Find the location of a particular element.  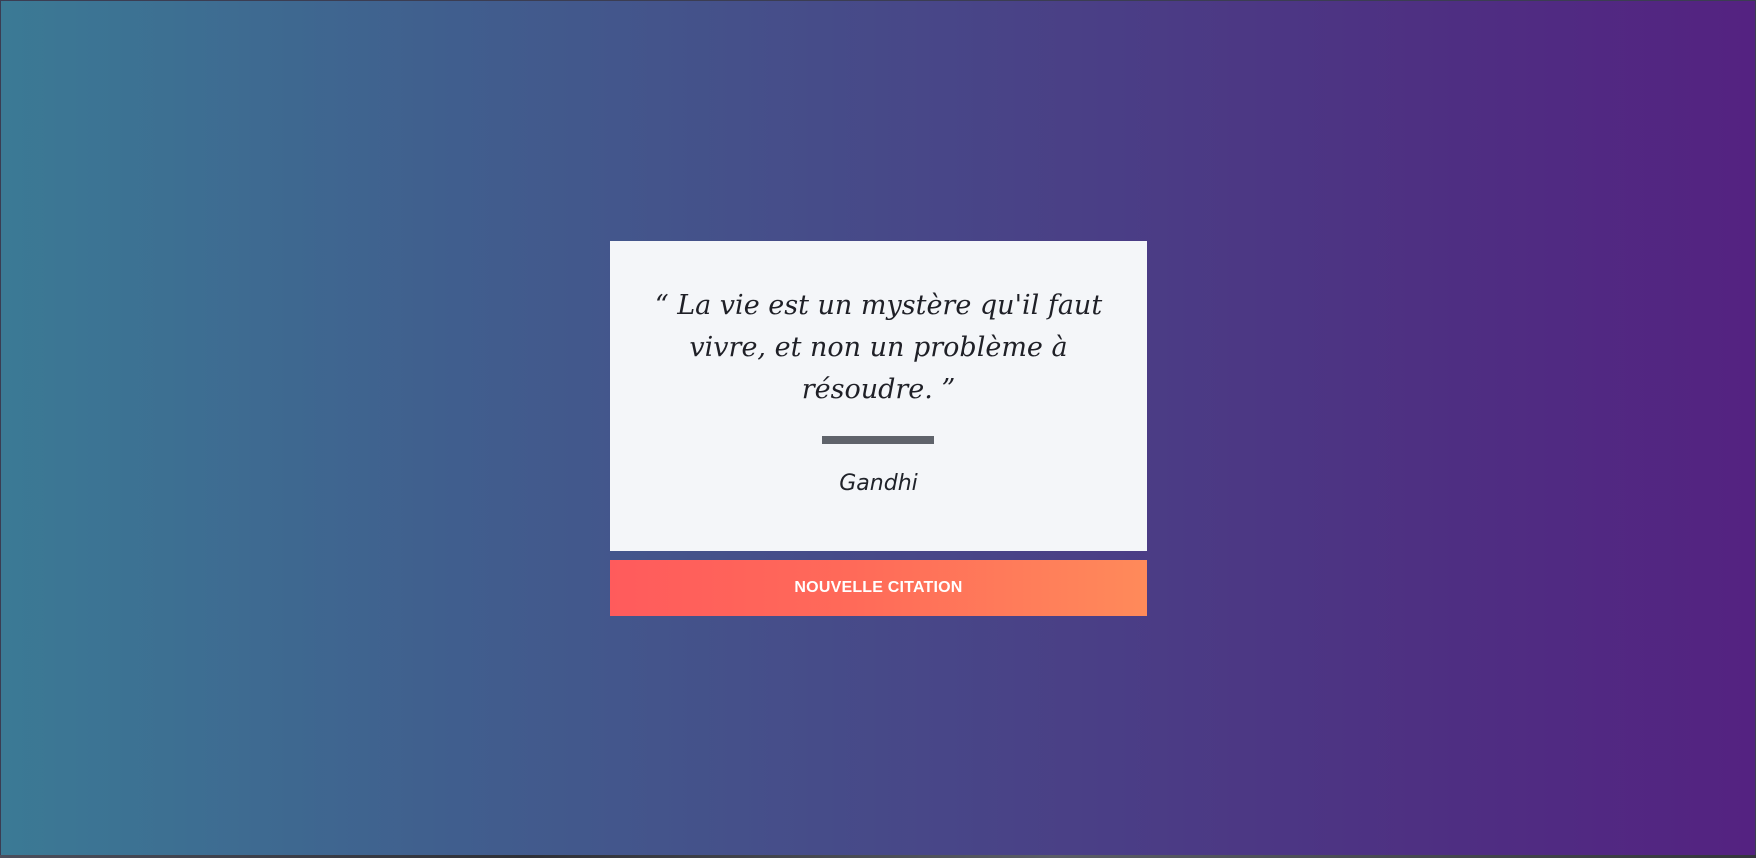

quote-divider is located at coordinates (878, 440).